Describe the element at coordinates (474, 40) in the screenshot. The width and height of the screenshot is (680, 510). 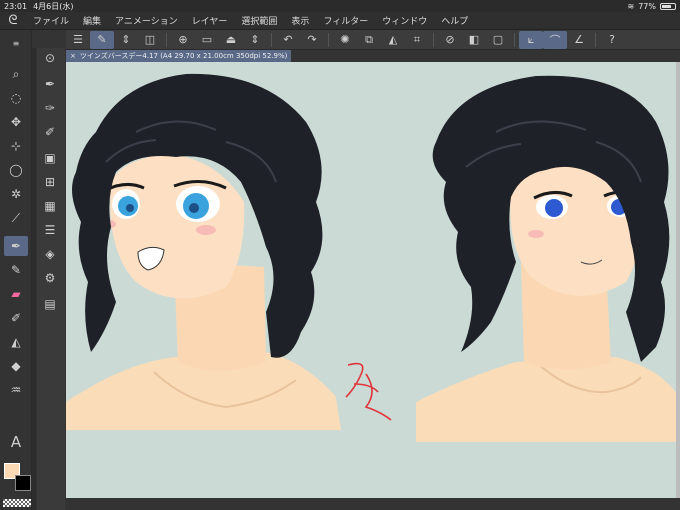
I see `invert-selection-icon: ◧` at that location.